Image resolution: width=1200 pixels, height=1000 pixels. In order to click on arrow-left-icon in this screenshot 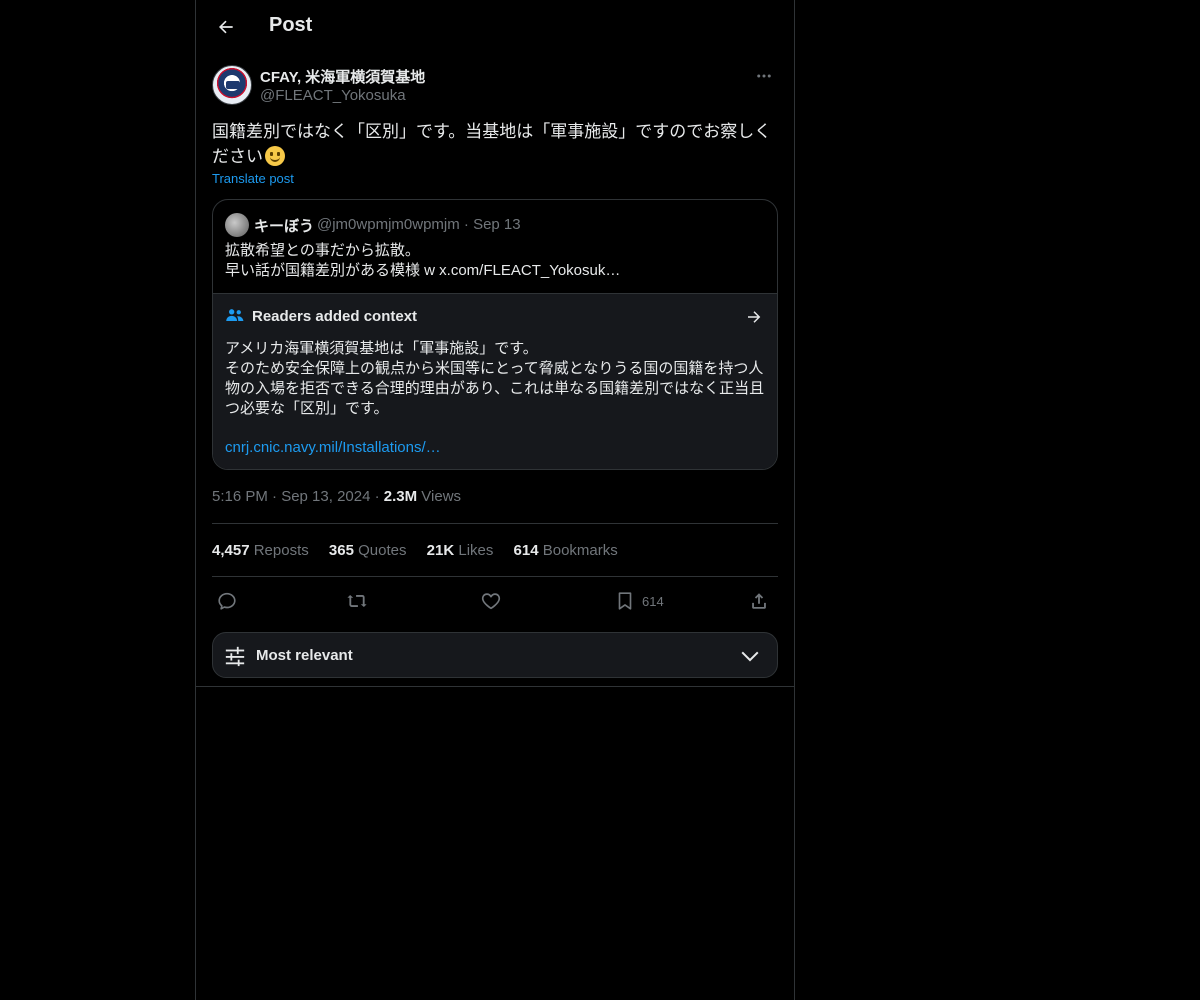, I will do `click(226, 27)`.